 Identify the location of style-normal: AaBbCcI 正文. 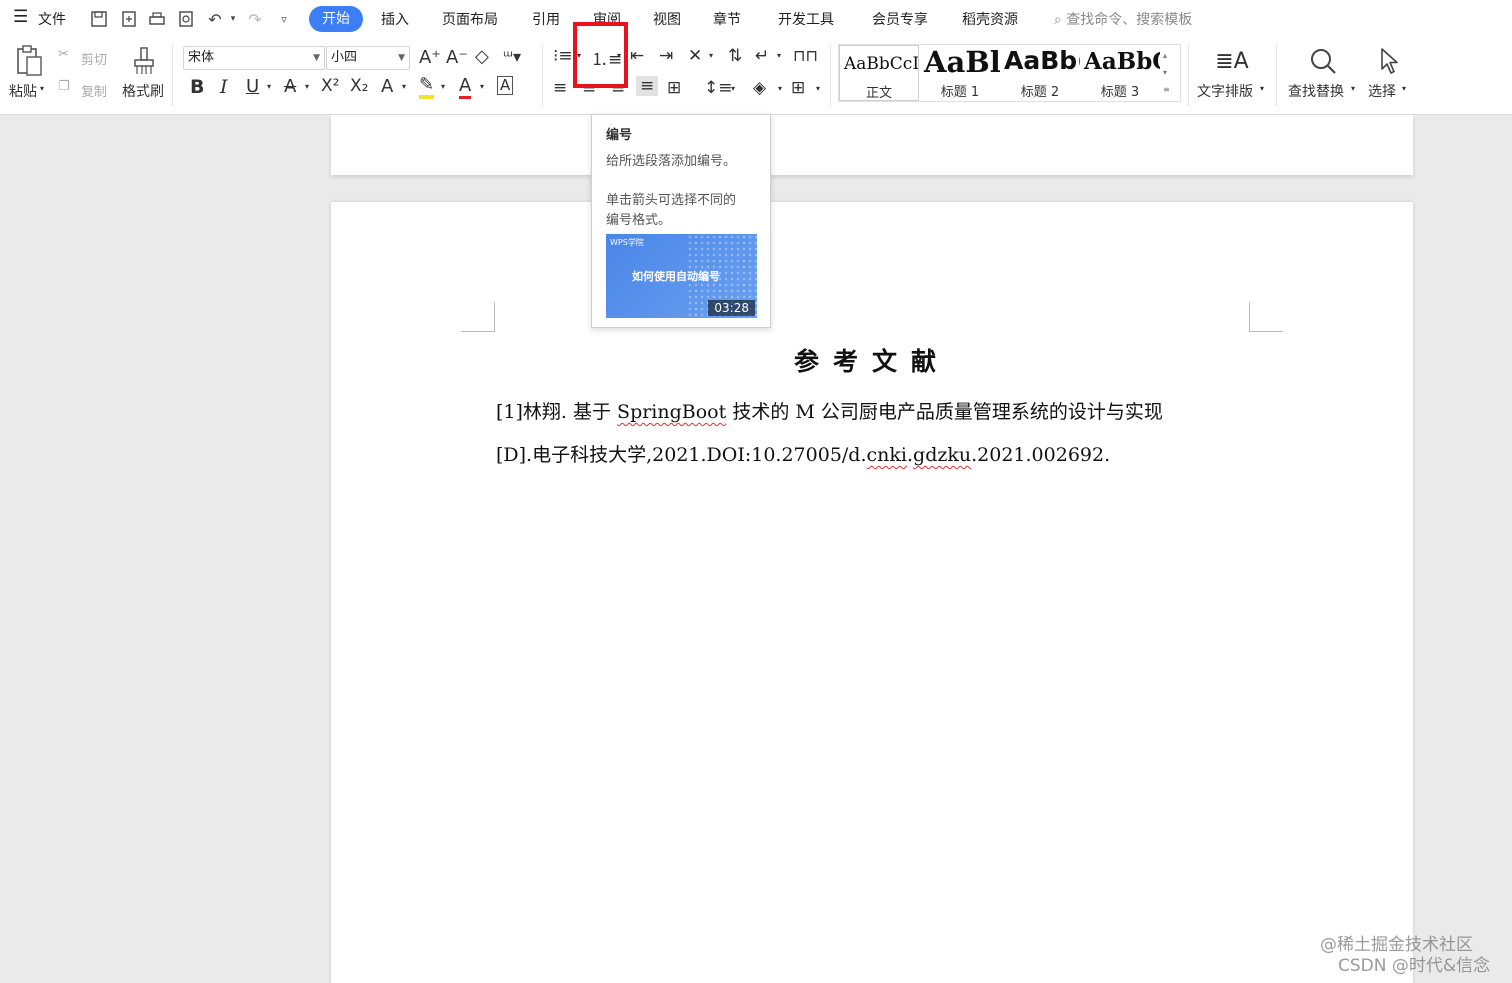
(879, 73).